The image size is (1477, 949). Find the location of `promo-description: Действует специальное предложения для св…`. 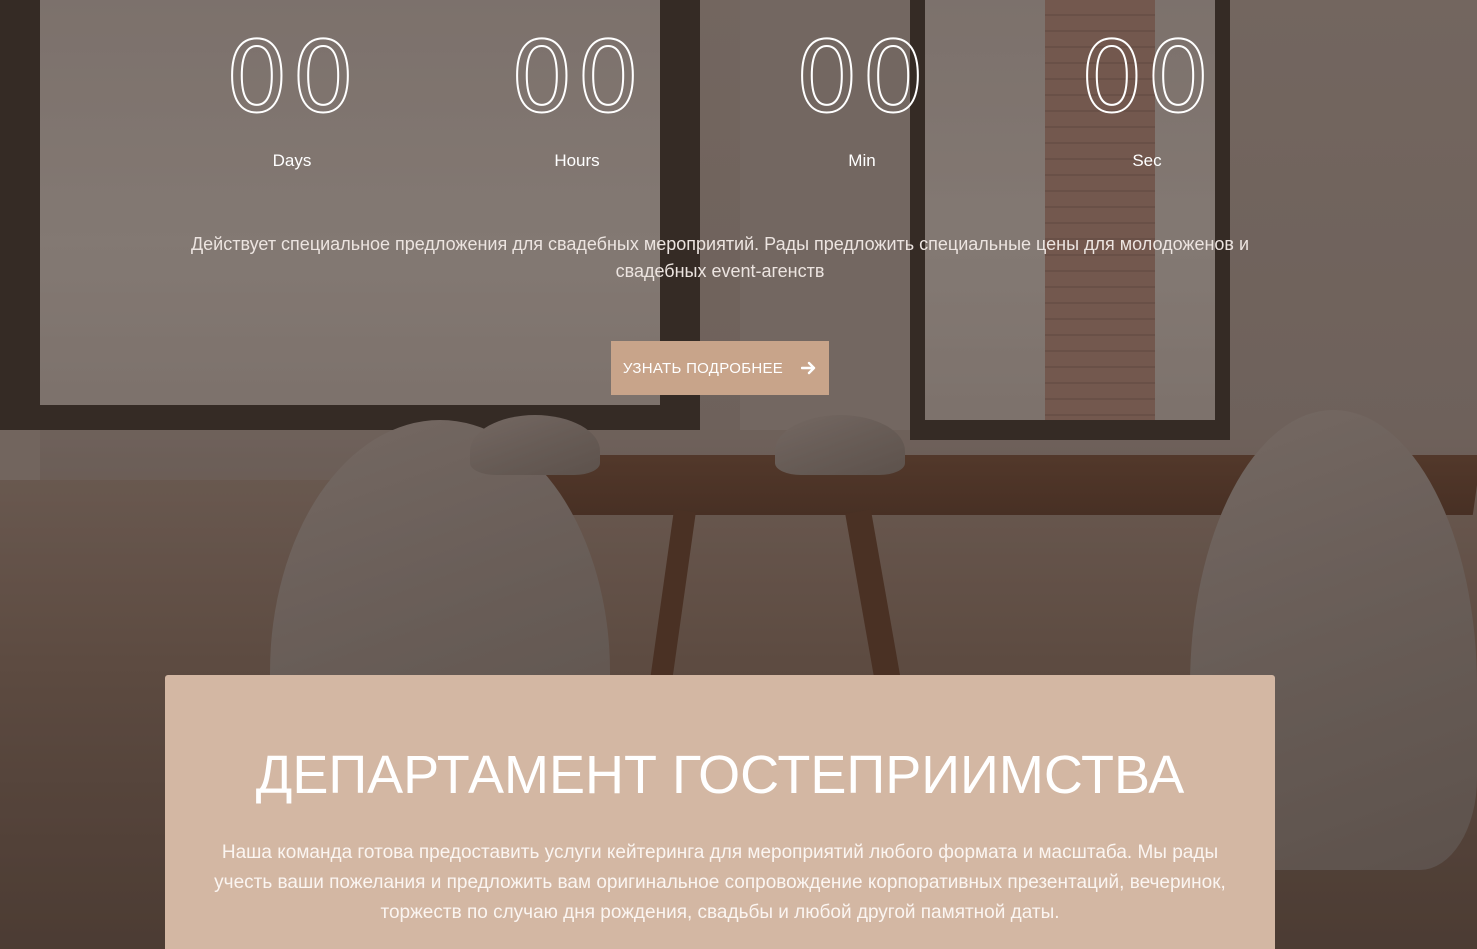

promo-description: Действует специальное предложения для св… is located at coordinates (720, 257).